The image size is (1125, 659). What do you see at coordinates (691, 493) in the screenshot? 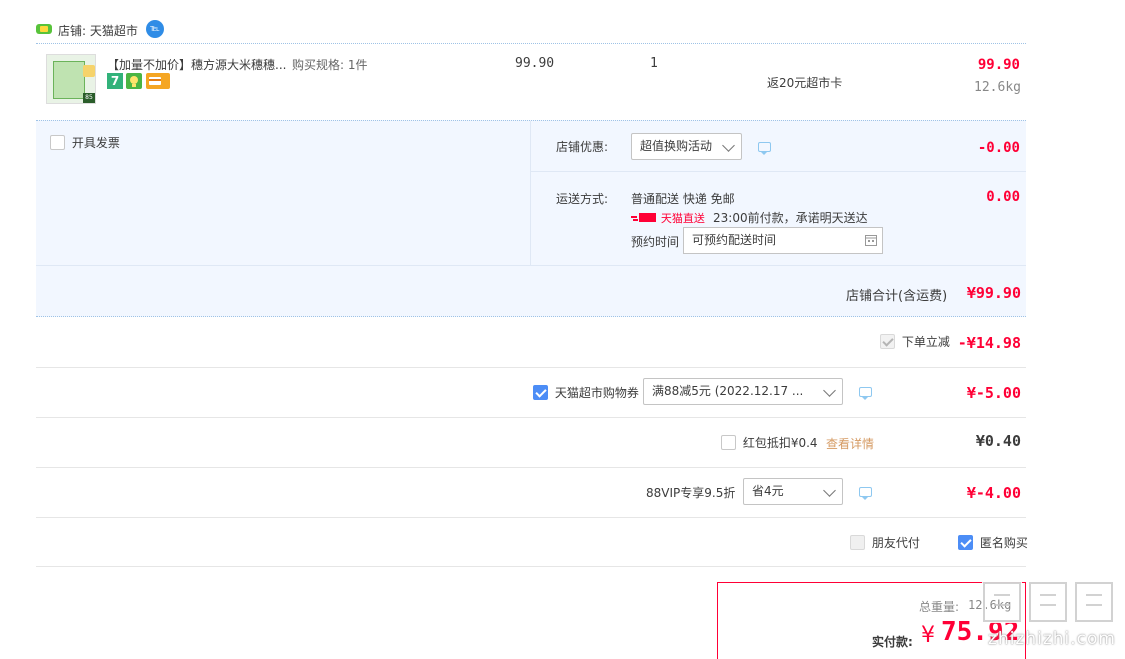
I see `vip-label: 88VIP专享9.5折` at bounding box center [691, 493].